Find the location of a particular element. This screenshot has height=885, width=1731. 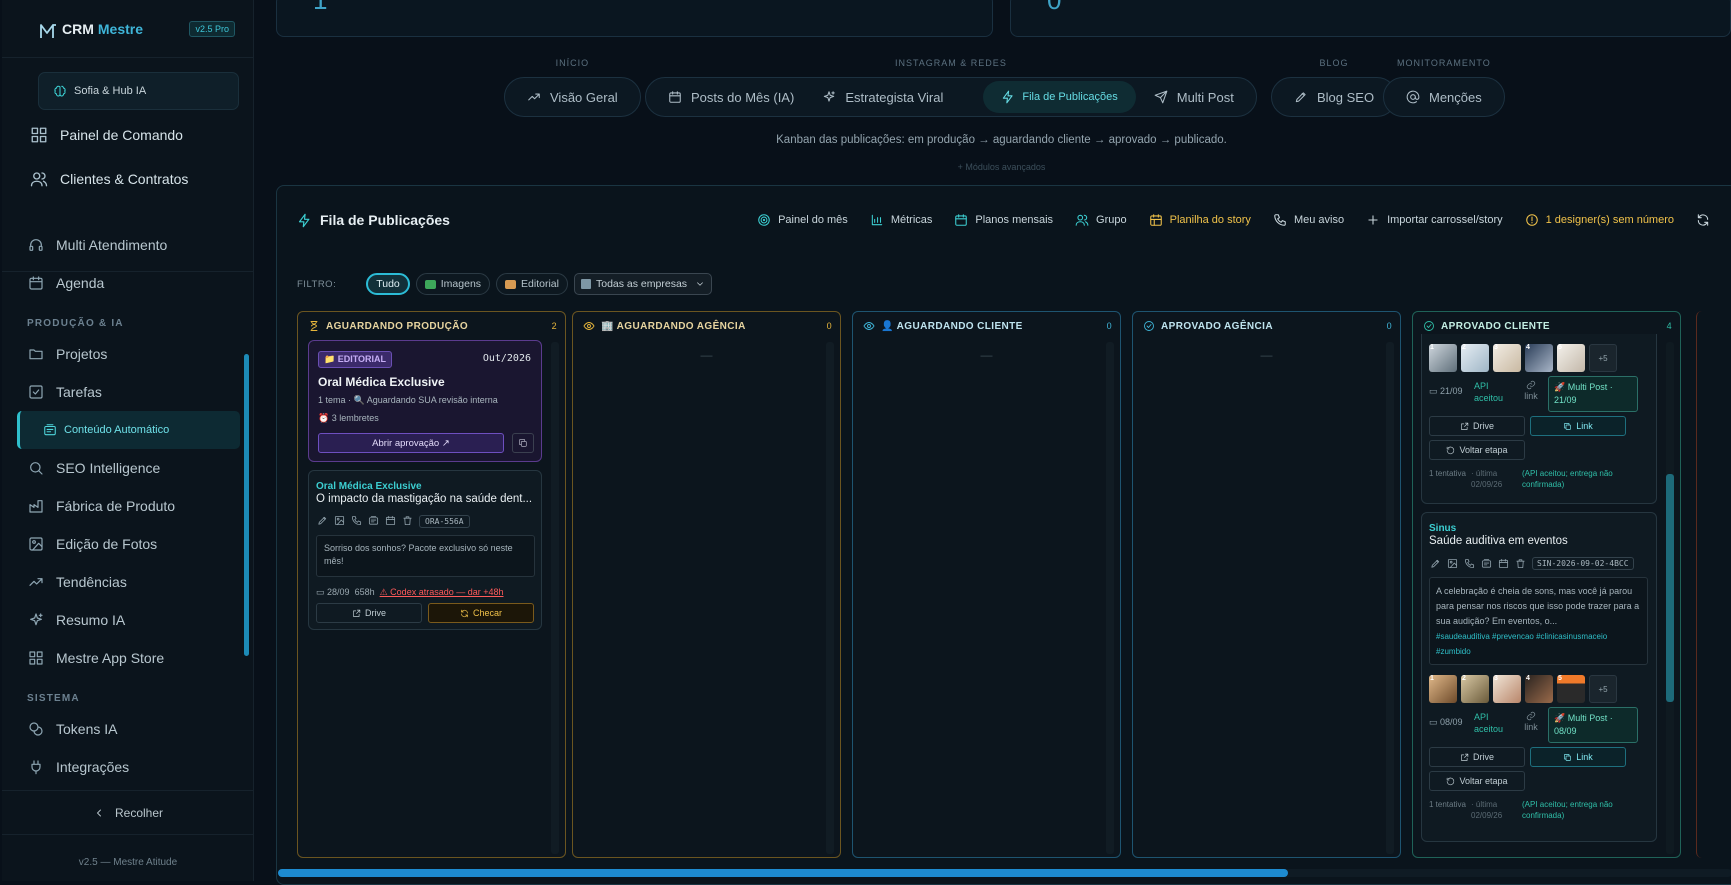

version-badge: v2.5 Pro is located at coordinates (212, 28).